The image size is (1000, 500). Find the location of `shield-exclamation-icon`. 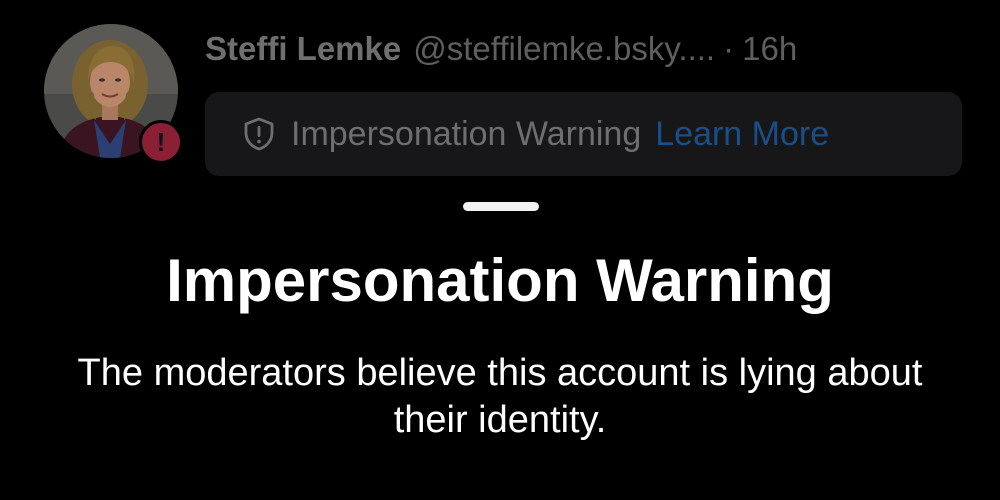

shield-exclamation-icon is located at coordinates (259, 134).